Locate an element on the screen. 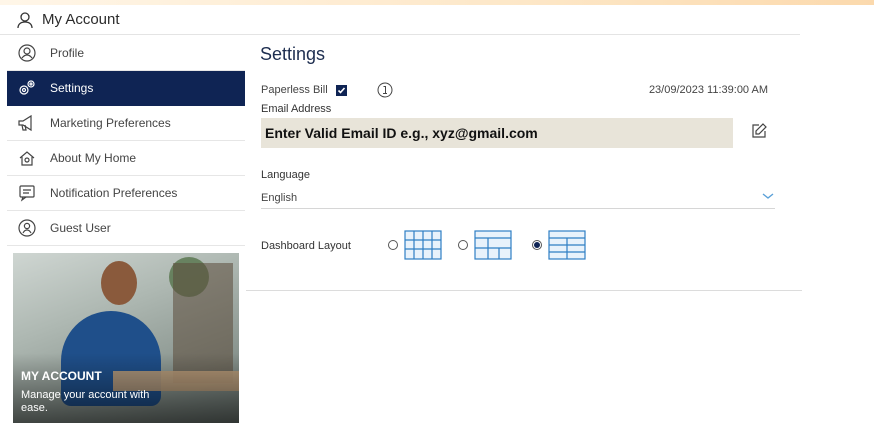  layout-radio-split is located at coordinates (463, 245).